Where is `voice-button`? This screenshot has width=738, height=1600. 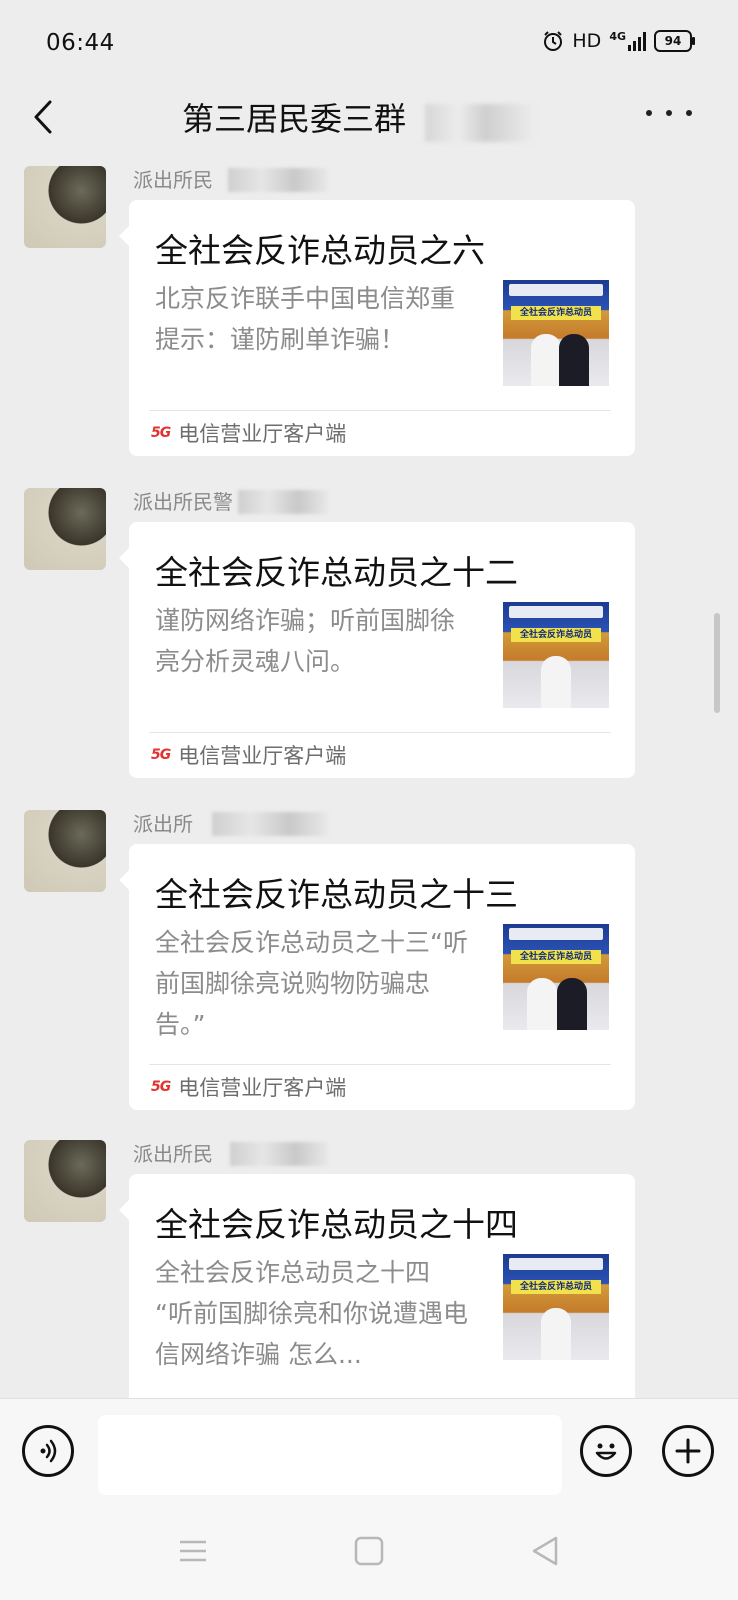
voice-button is located at coordinates (48, 1451).